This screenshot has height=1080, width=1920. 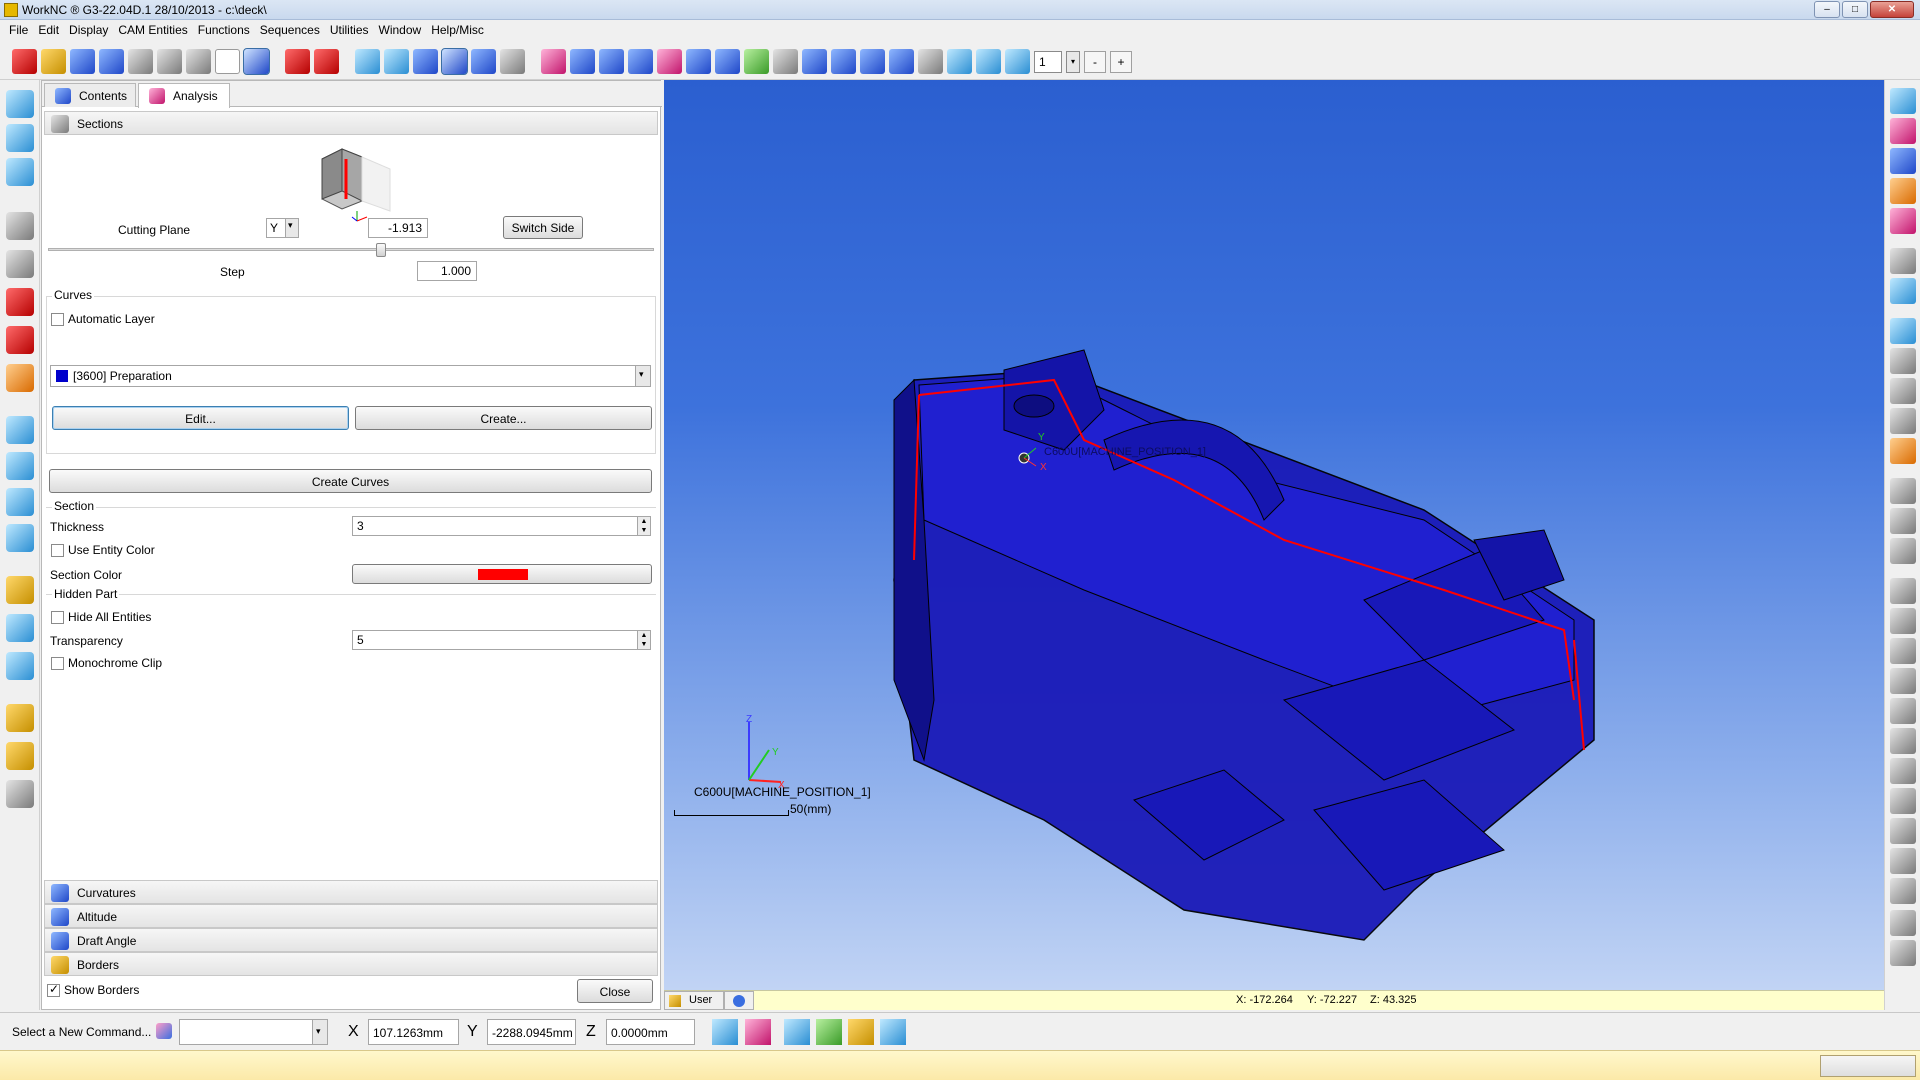 I want to click on step-input: 1.000, so click(x=447, y=271).